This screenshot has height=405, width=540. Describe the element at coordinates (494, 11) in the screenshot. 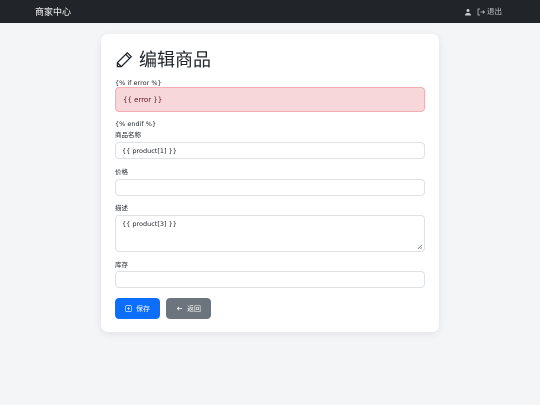

I see `logout-label: 退出` at that location.